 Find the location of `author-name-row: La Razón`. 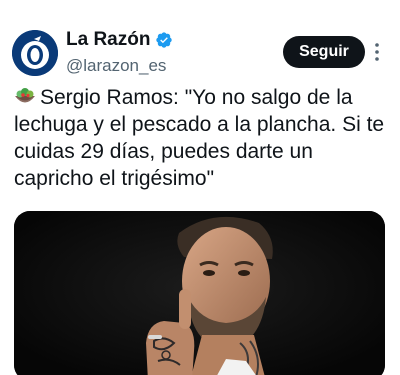

author-name-row: La Razón is located at coordinates (119, 40).